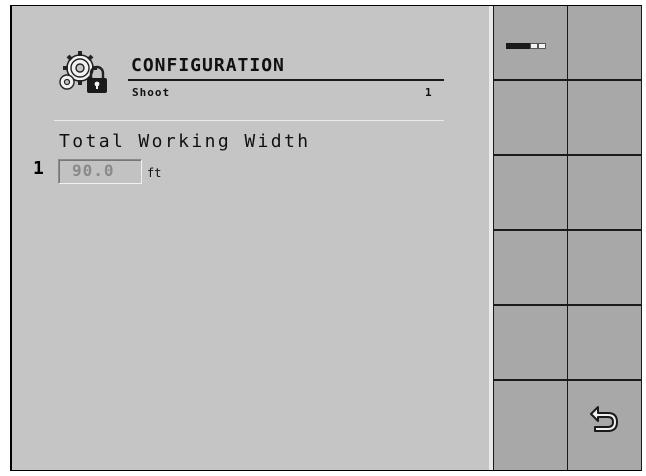 The width and height of the screenshot is (646, 476). I want to click on page-indicator-icon, so click(531, 46).